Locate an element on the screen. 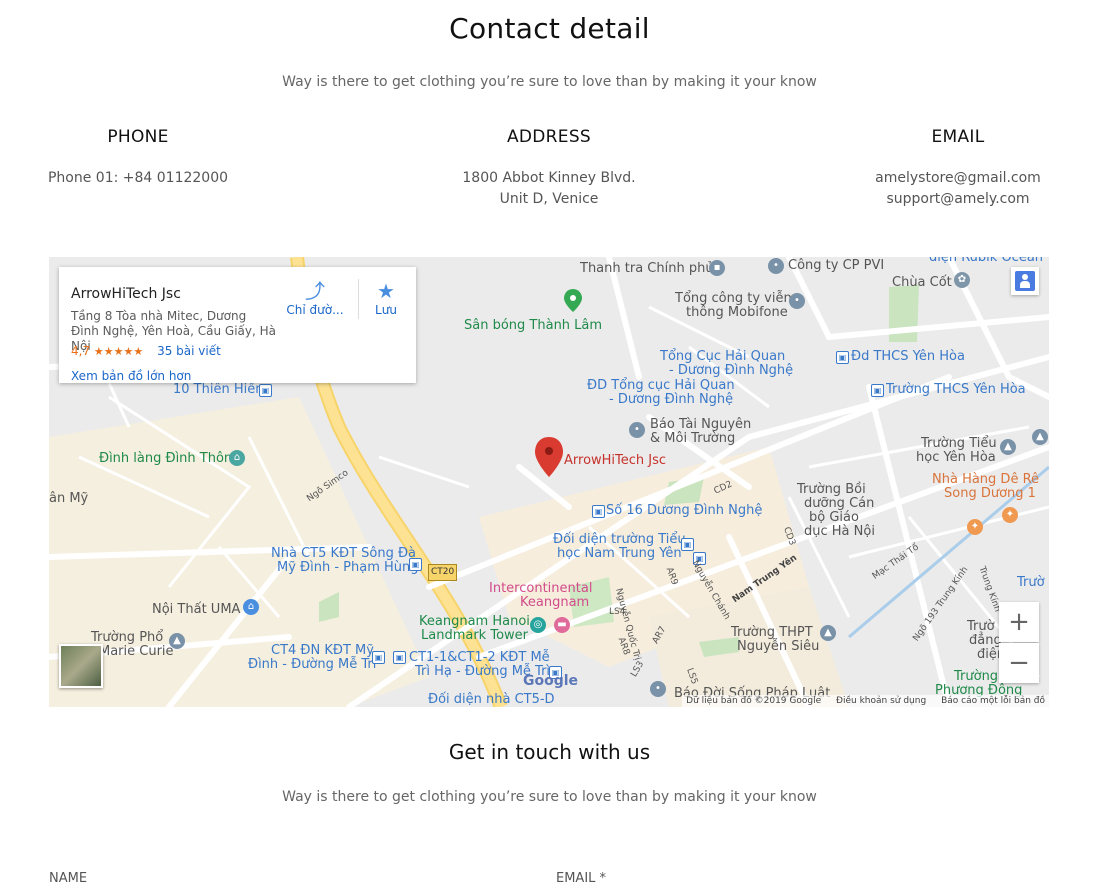 This screenshot has width=1099, height=894. phone-heading: PHONE is located at coordinates (138, 137).